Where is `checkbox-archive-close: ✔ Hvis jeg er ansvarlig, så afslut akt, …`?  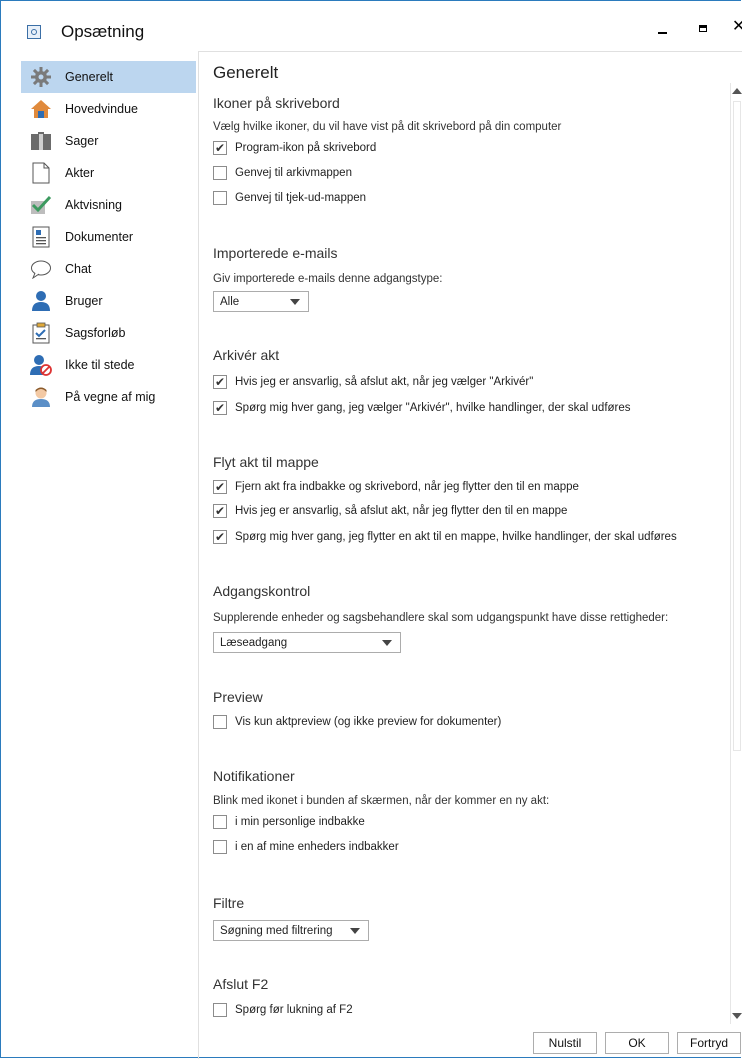
checkbox-archive-close: ✔ Hvis jeg er ansvarlig, så afslut akt, … is located at coordinates (373, 382).